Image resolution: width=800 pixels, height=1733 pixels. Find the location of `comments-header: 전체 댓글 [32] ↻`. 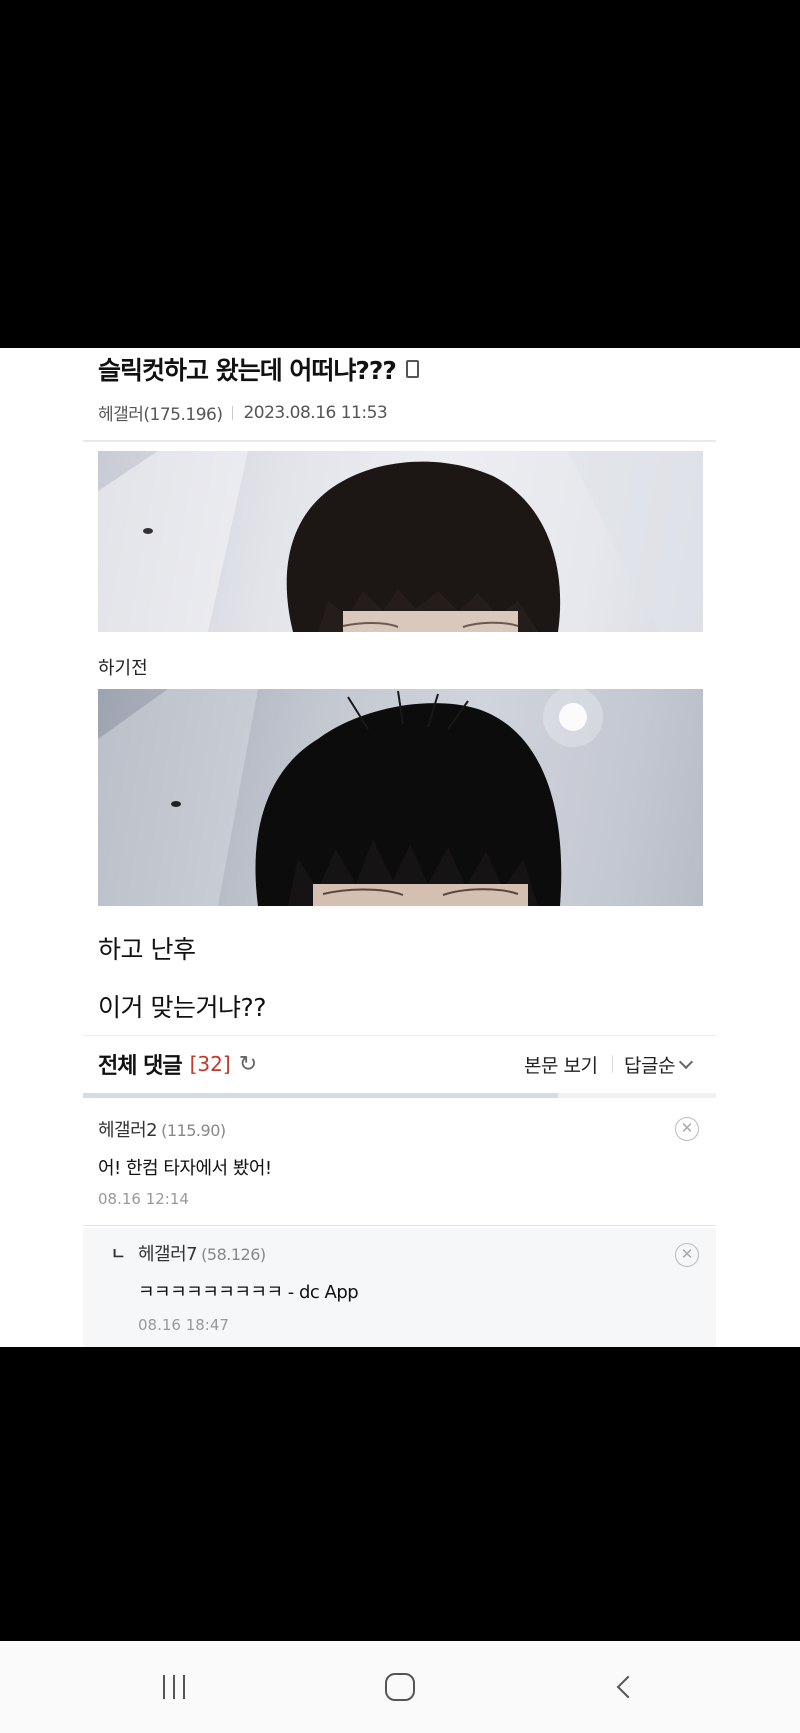

comments-header: 전체 댓글 [32] ↻ is located at coordinates (177, 1064).